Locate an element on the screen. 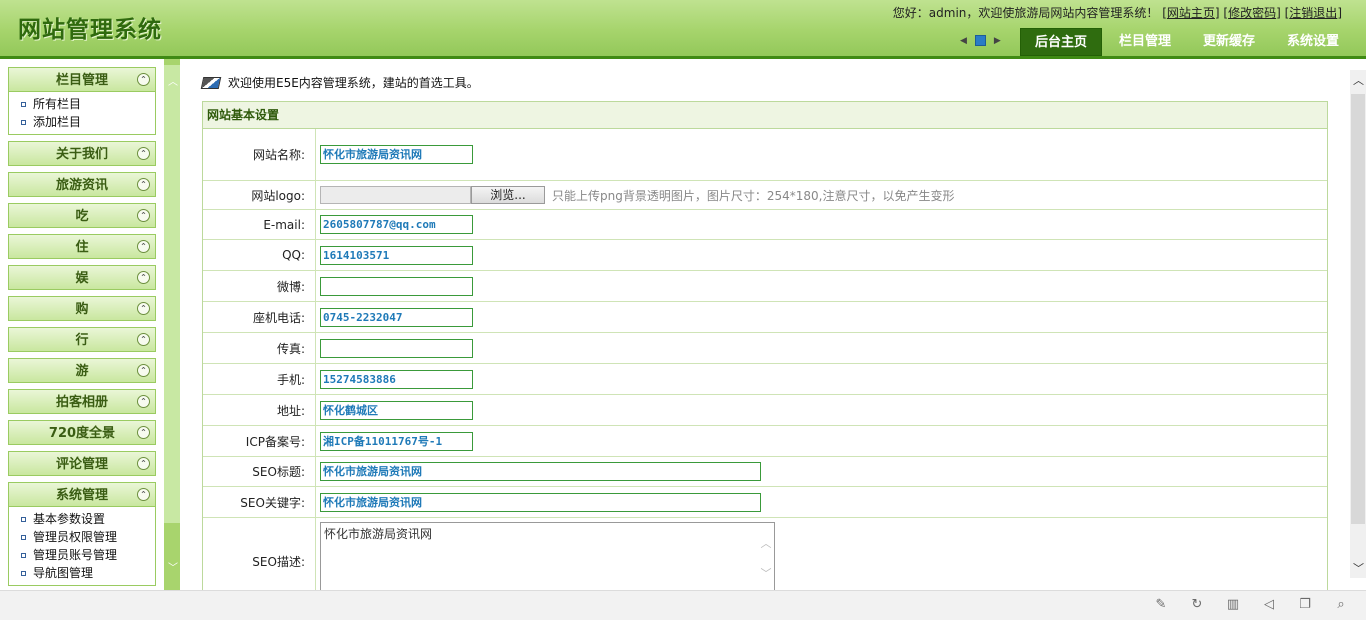  logo-file-input is located at coordinates (395, 195).